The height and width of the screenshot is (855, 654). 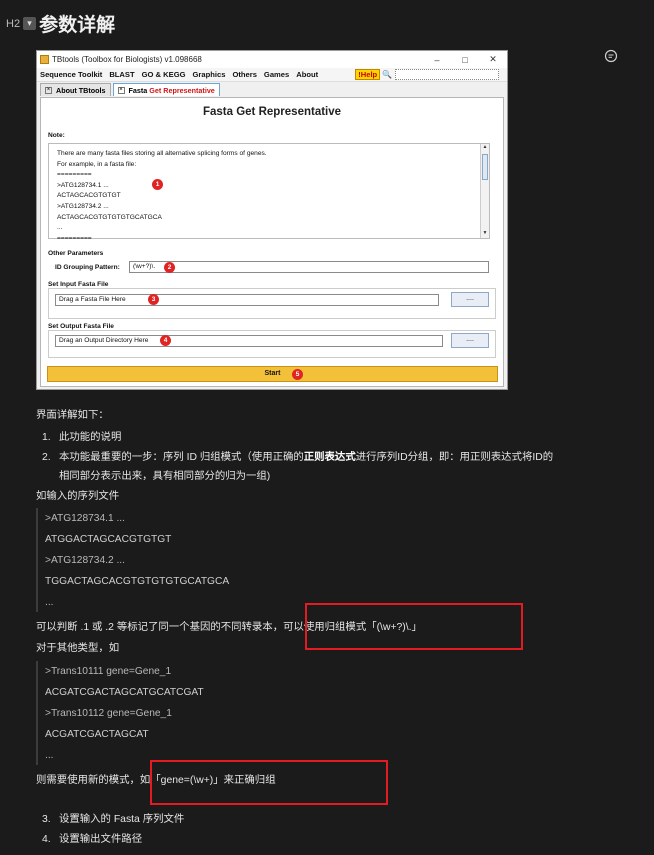 What do you see at coordinates (97, 734) in the screenshot?
I see `quote-line: ACGATCGACTAGCAT` at bounding box center [97, 734].